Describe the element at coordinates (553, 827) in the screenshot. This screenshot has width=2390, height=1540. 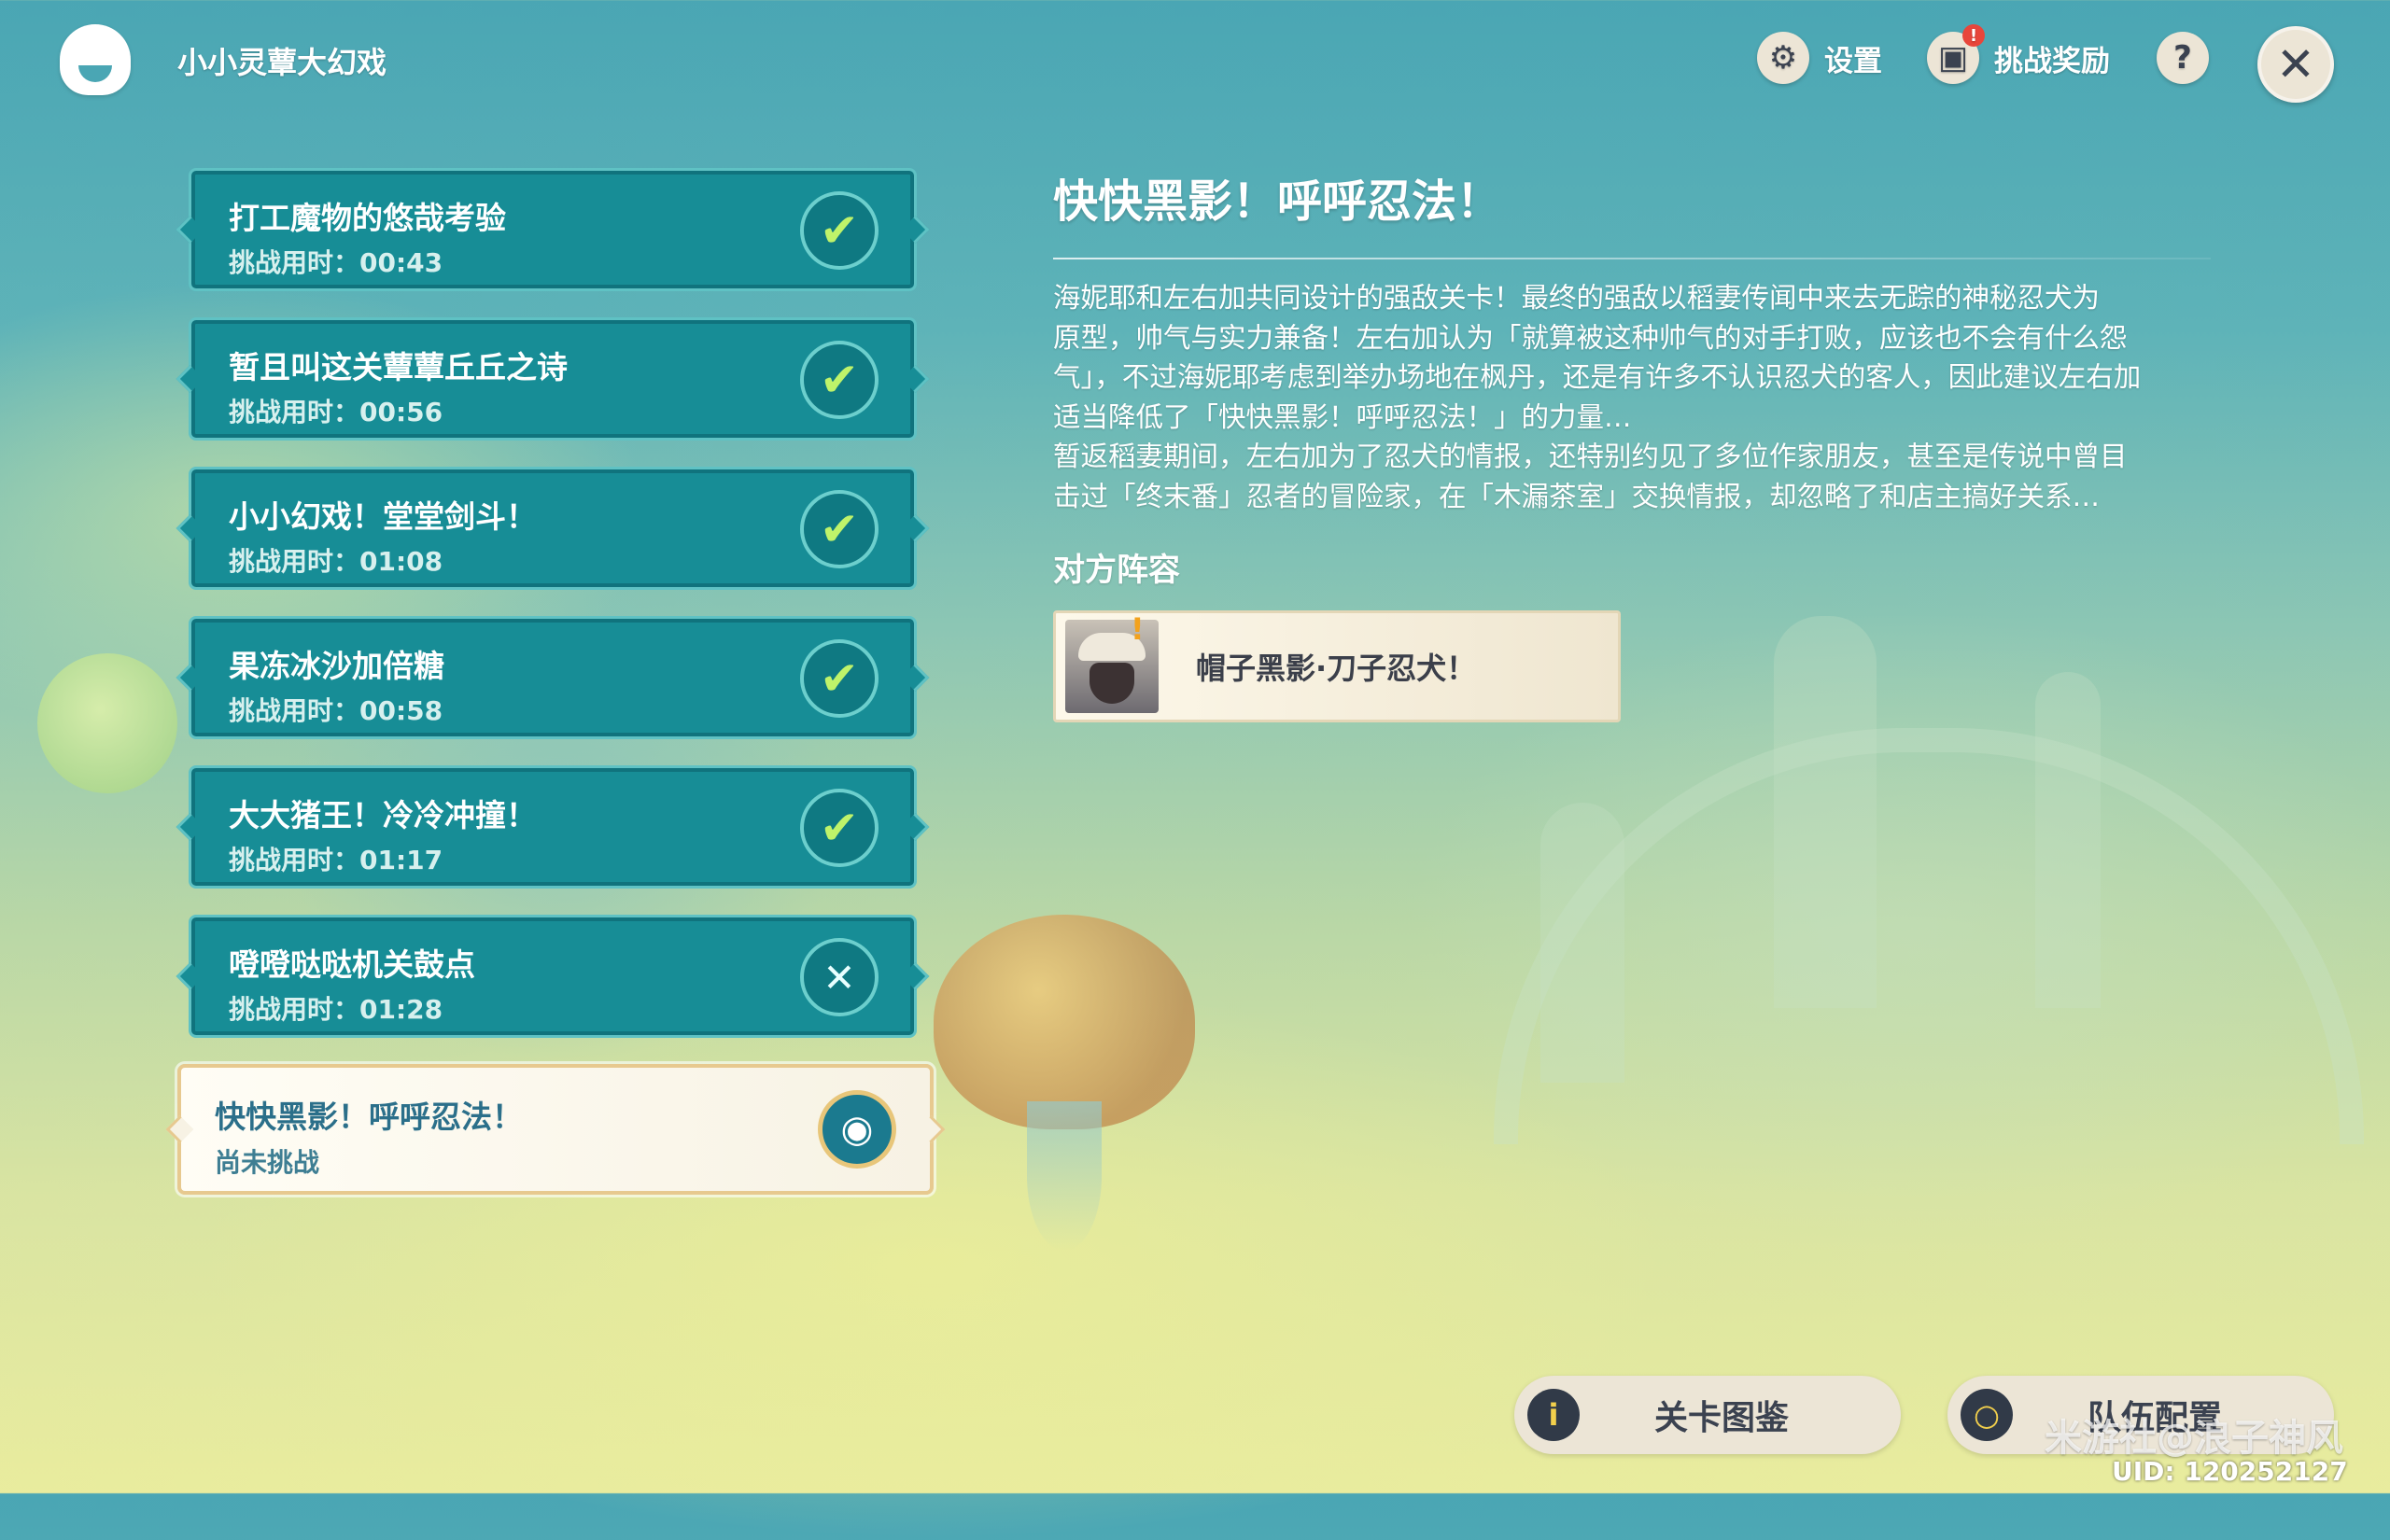
I see `stage-item: 大大猪王！冷冷冲撞！ 挑战用时：01:17 ✔` at that location.